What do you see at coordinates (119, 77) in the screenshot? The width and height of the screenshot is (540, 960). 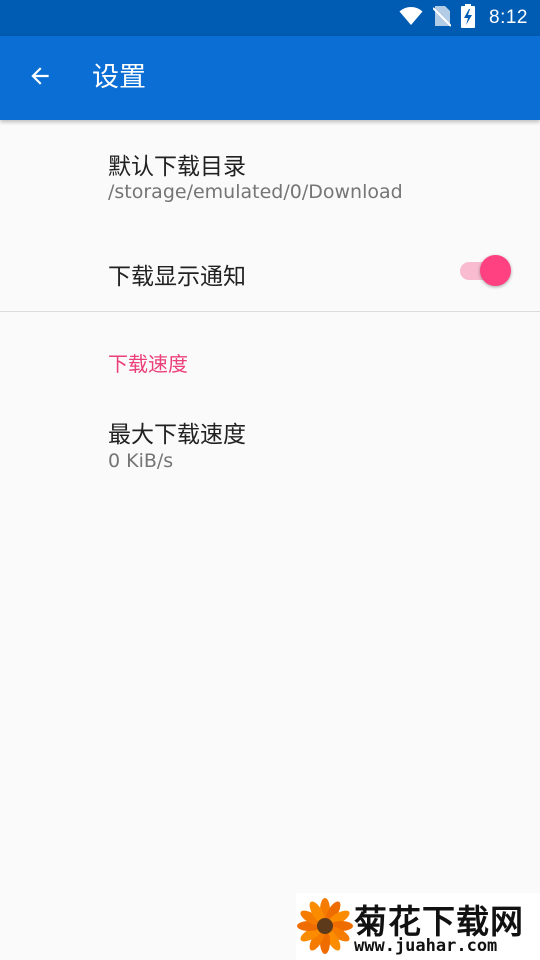 I see `page-title: 设置` at bounding box center [119, 77].